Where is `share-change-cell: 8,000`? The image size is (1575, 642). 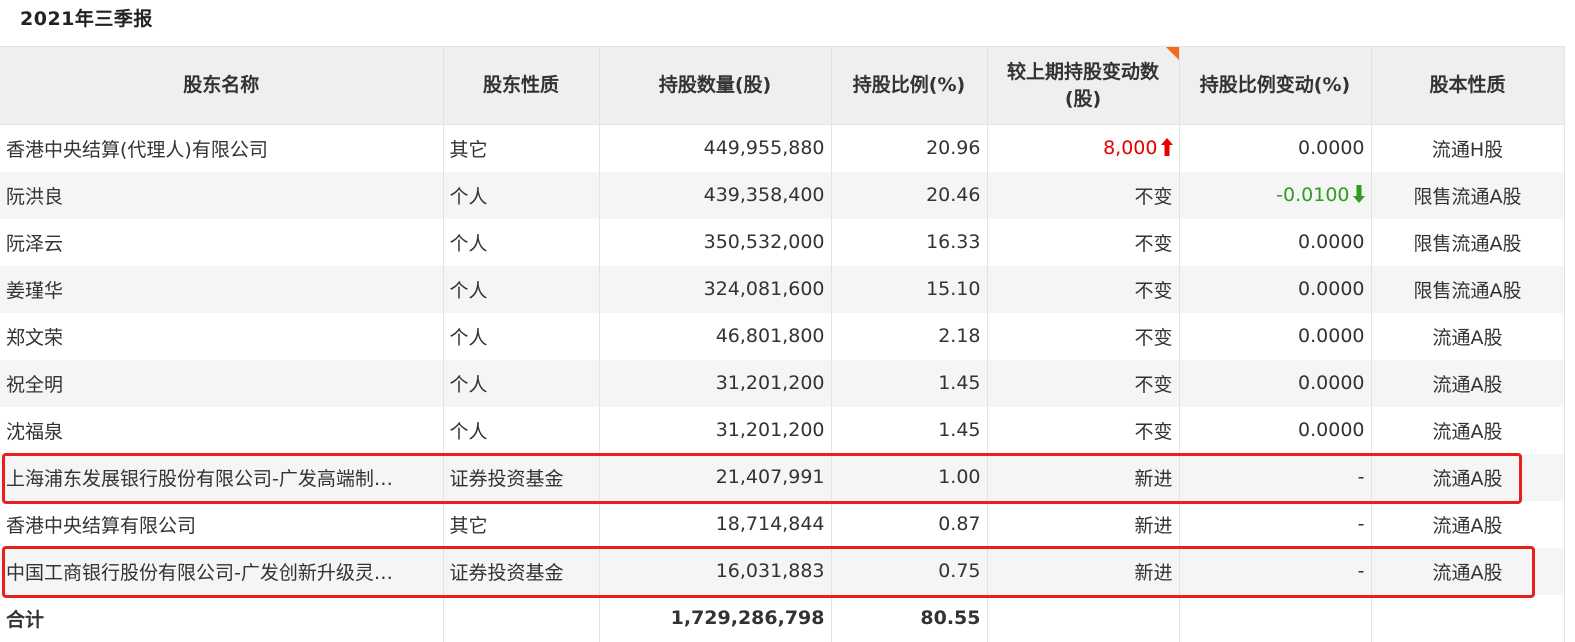 share-change-cell: 8,000 is located at coordinates (1083, 148).